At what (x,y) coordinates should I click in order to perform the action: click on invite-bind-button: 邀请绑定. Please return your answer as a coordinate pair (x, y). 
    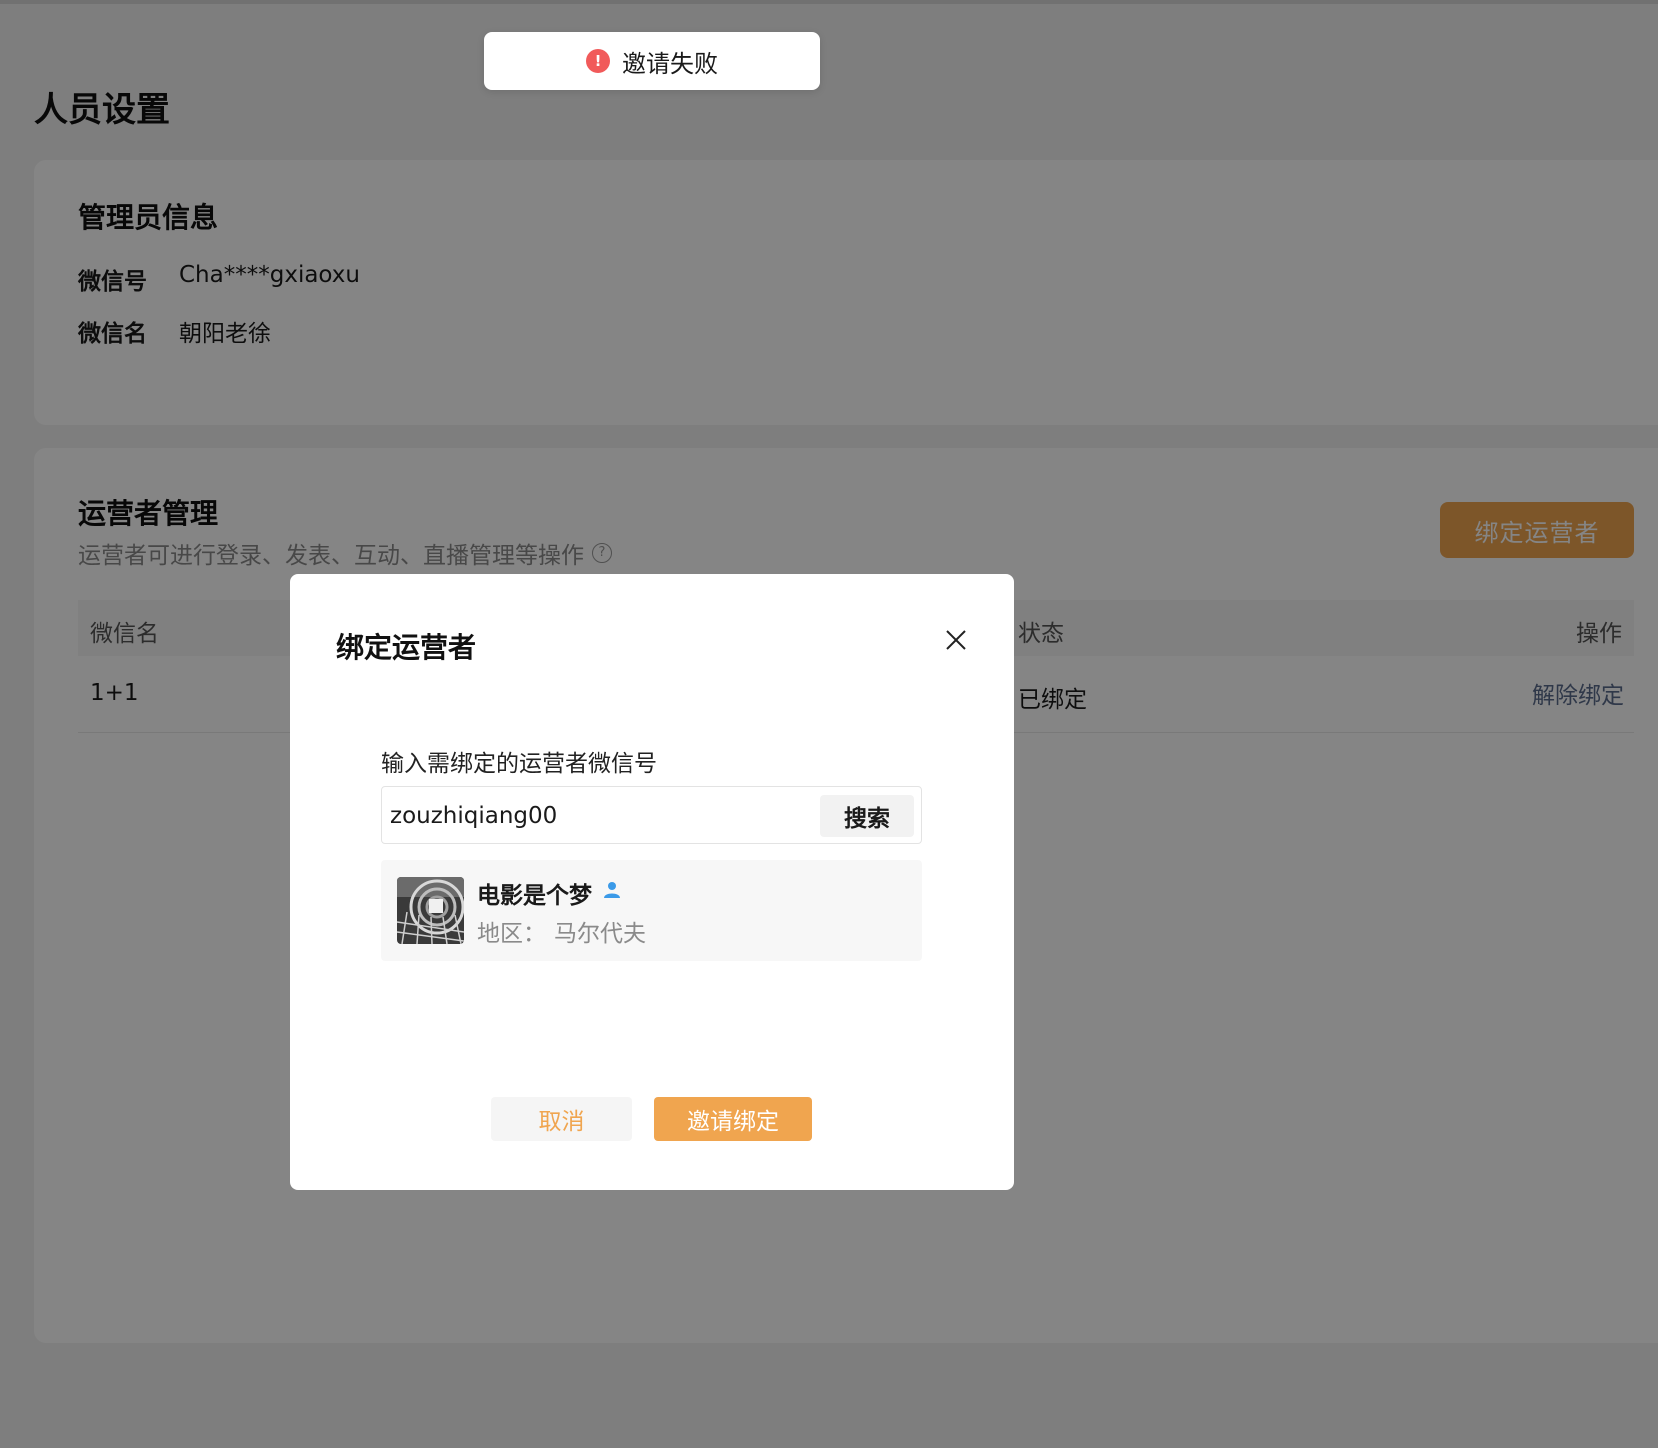
    Looking at the image, I should click on (733, 1119).